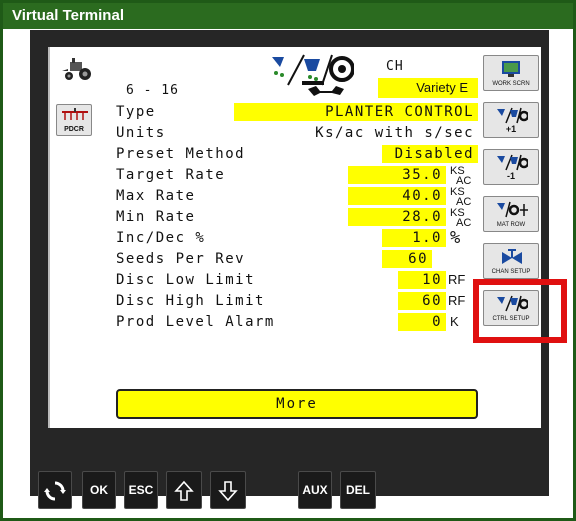  I want to click on refresh-key, so click(55, 490).